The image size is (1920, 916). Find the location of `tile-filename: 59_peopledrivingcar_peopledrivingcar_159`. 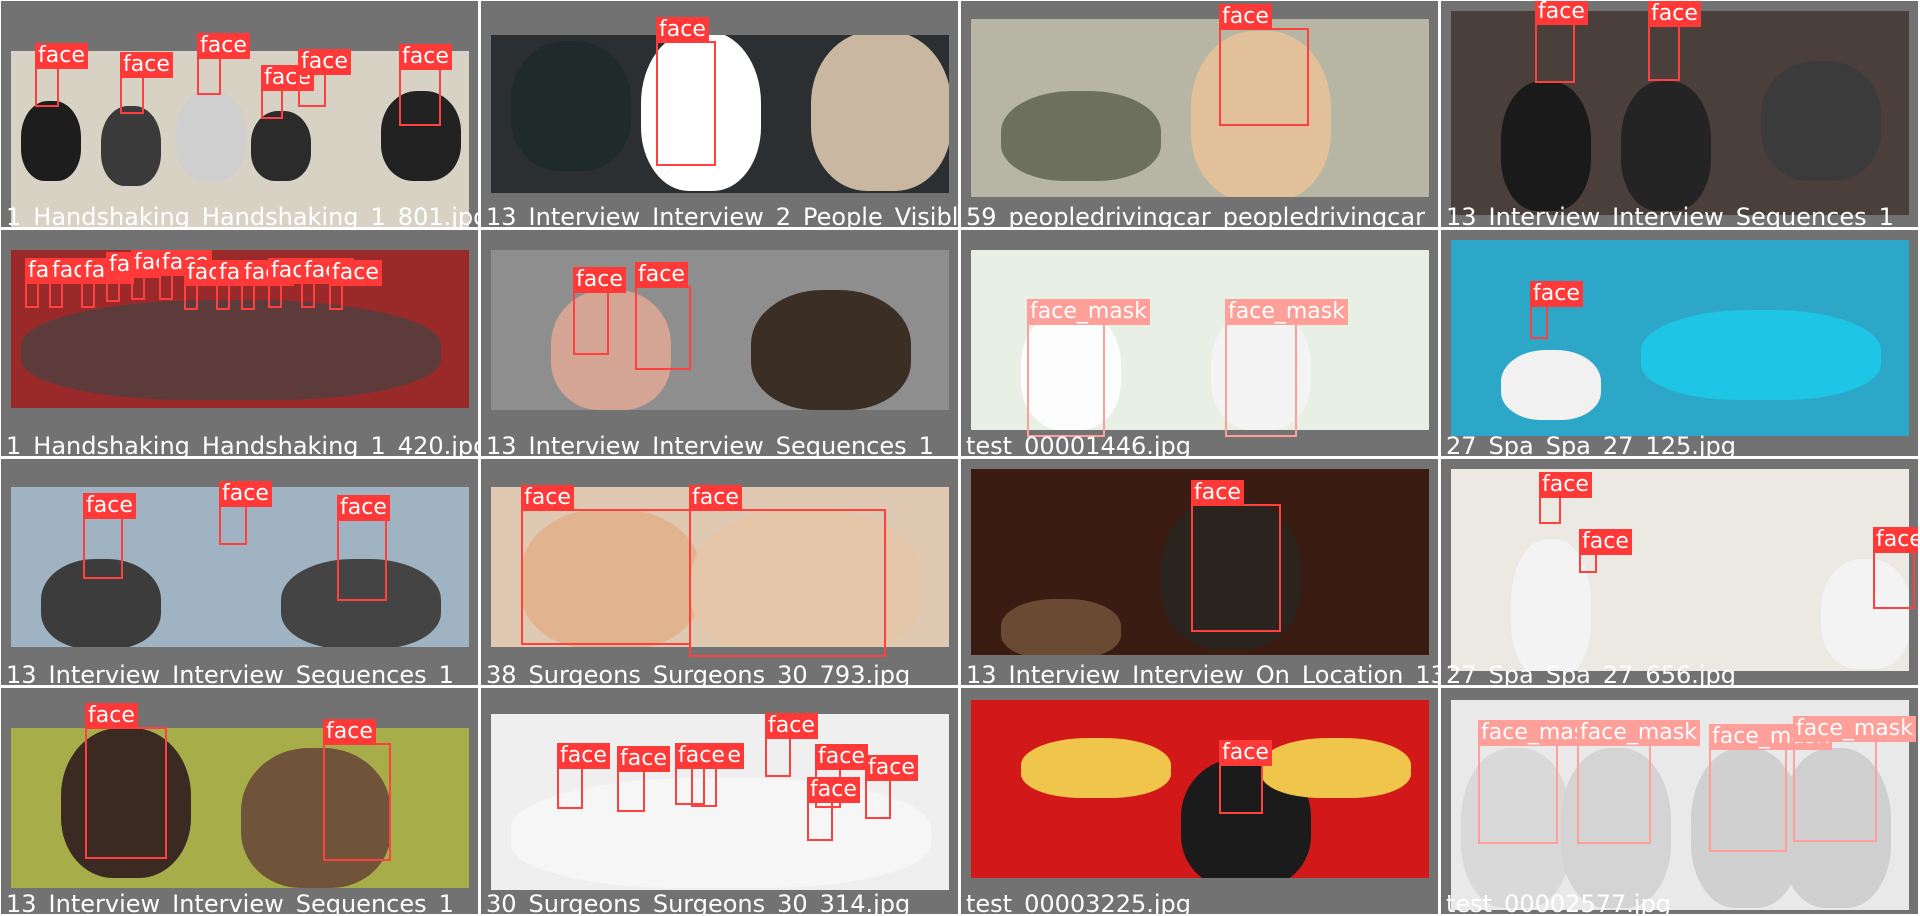

tile-filename: 59_peopledrivingcar_peopledrivingcar_159 is located at coordinates (1202, 215).